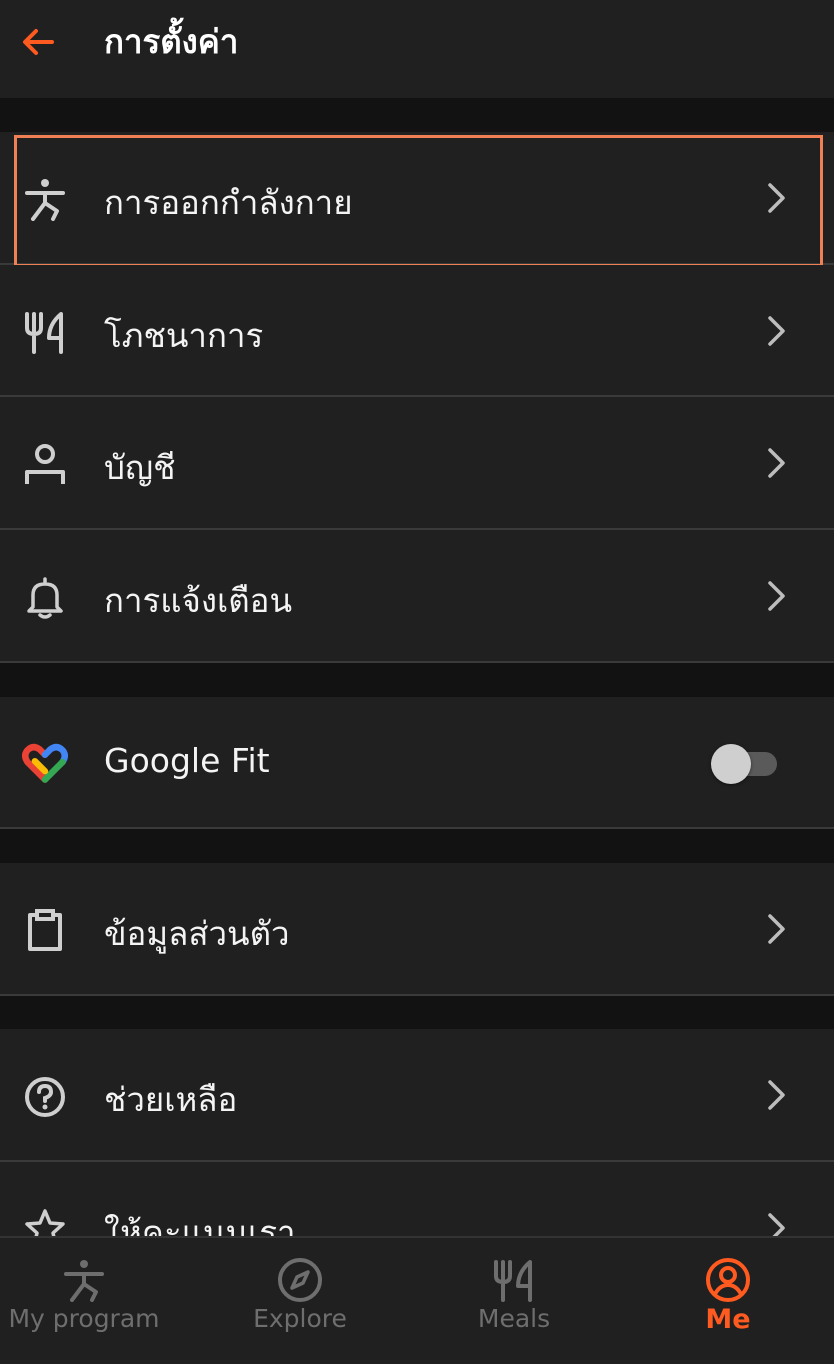 The height and width of the screenshot is (1364, 834). What do you see at coordinates (300, 1318) in the screenshot?
I see `nav-label: Explore` at bounding box center [300, 1318].